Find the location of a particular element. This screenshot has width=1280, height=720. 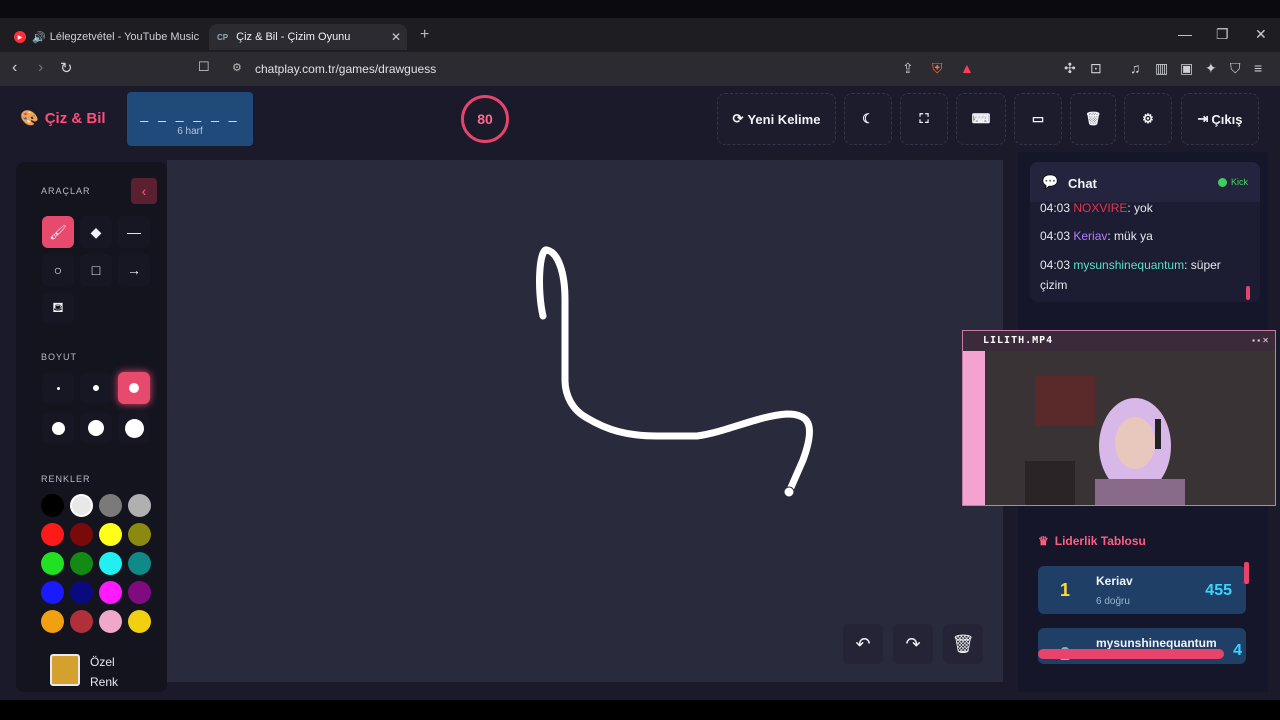

undo-button: ↶ is located at coordinates (863, 644).